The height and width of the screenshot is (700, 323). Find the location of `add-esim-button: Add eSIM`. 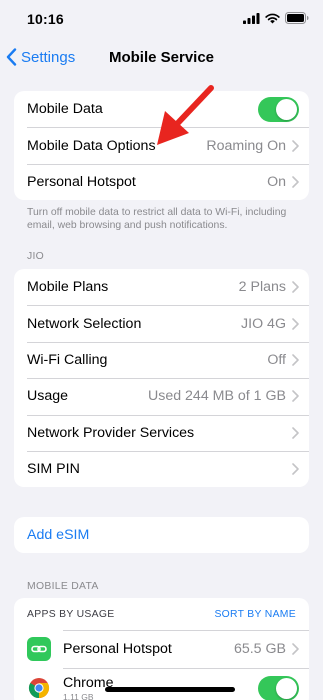

add-esim-button: Add eSIM is located at coordinates (161, 535).